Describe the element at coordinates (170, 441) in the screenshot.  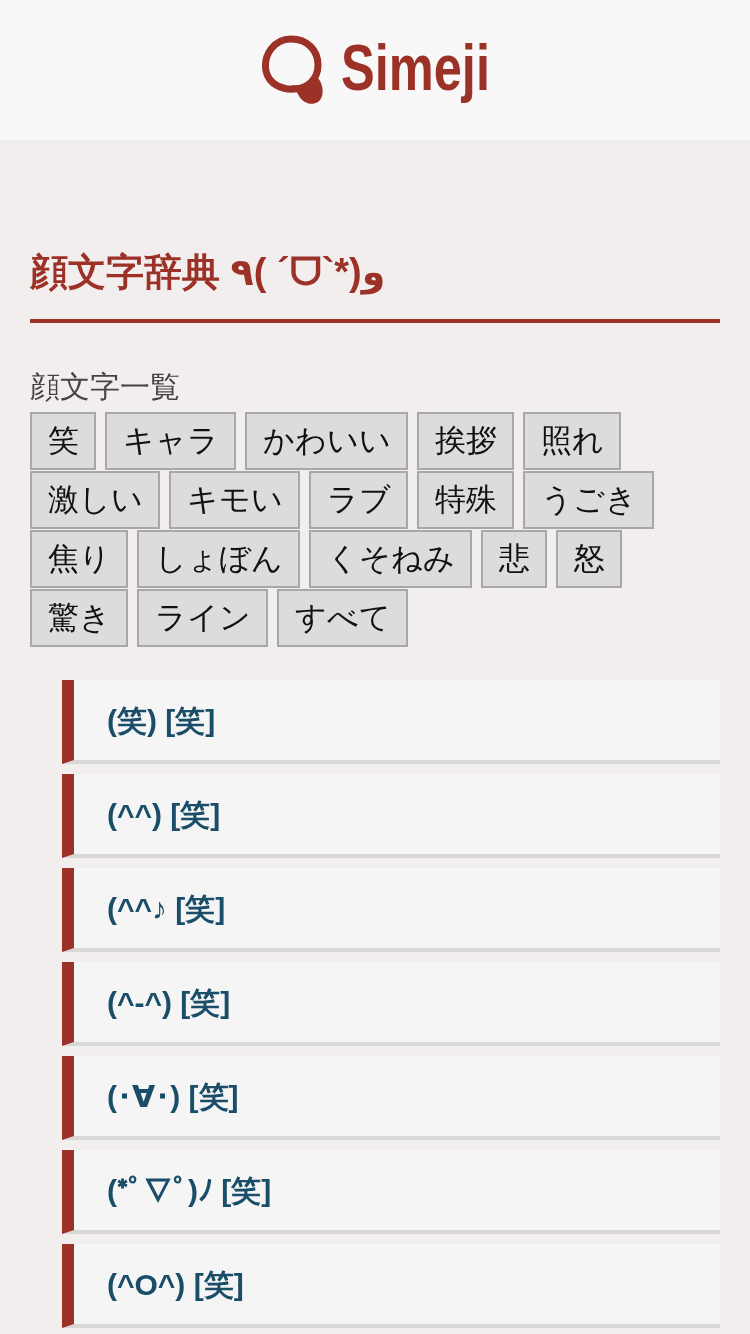
I see `category-button: キャラ` at that location.